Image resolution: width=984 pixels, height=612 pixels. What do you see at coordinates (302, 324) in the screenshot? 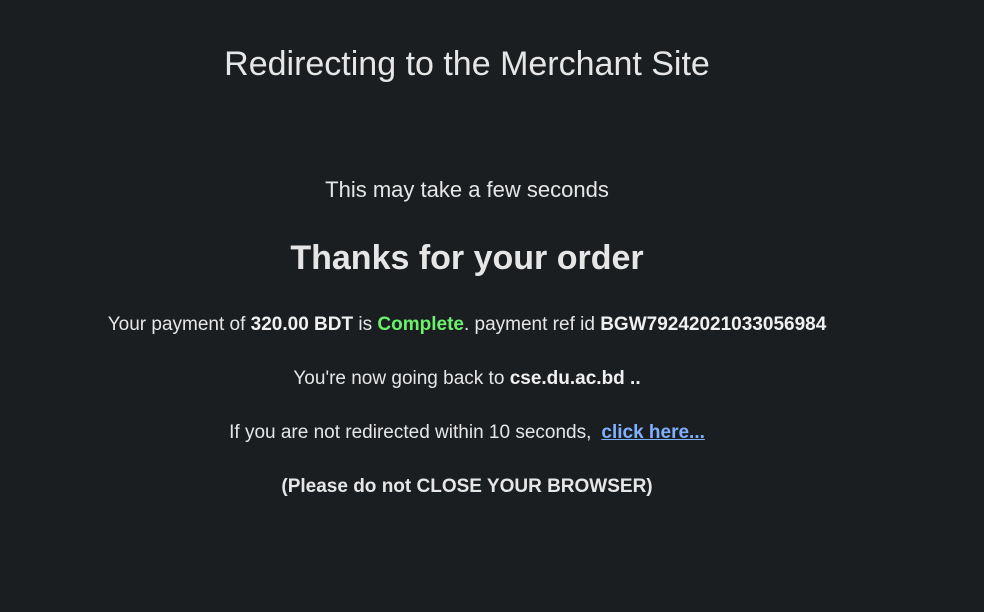
I see `payment-amount: 320.00 BDT` at bounding box center [302, 324].